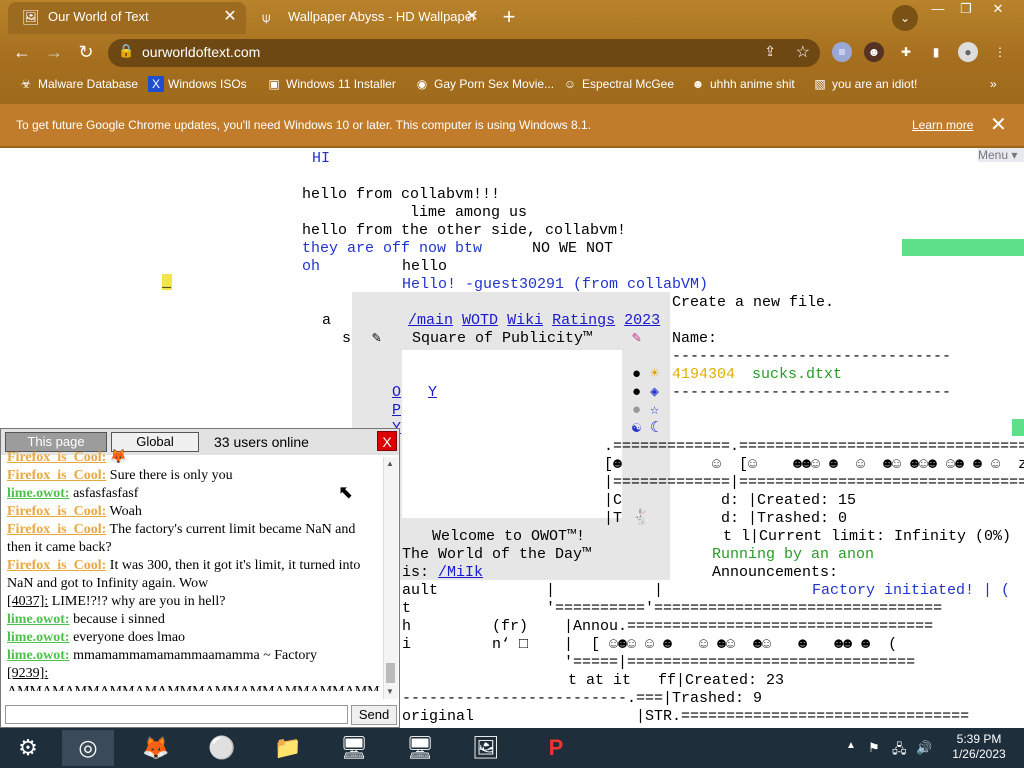 The image size is (1024, 768). I want to click on chat-scrollbar: ▲ ▼, so click(390, 578).